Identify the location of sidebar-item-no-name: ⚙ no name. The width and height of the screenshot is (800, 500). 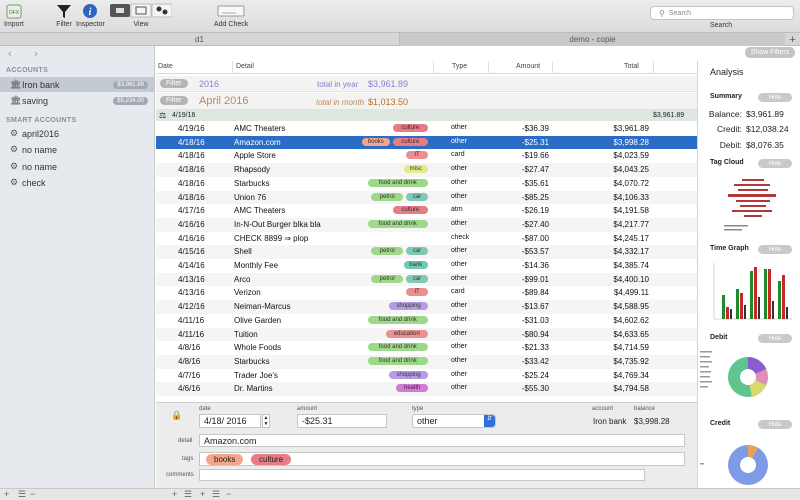
(77, 149).